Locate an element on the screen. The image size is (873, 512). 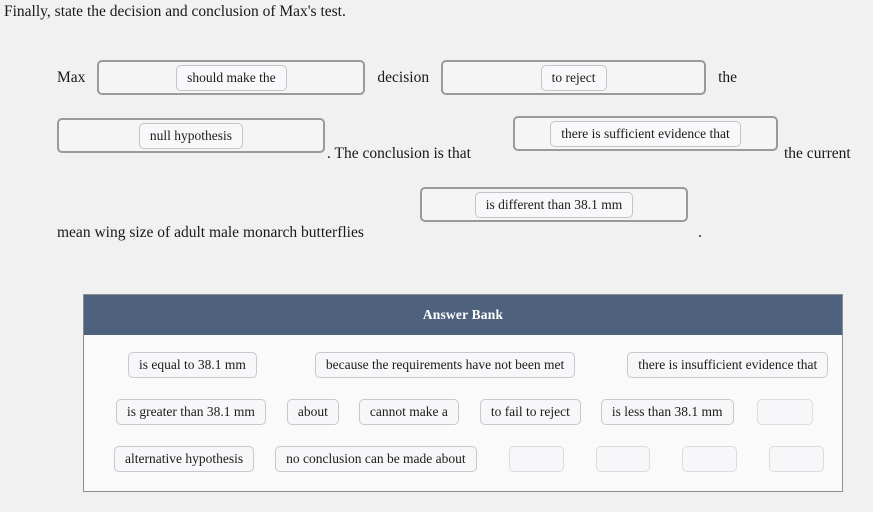
placed-tile-sufficient-evidence: there is sufficient evidence that is located at coordinates (645, 133).